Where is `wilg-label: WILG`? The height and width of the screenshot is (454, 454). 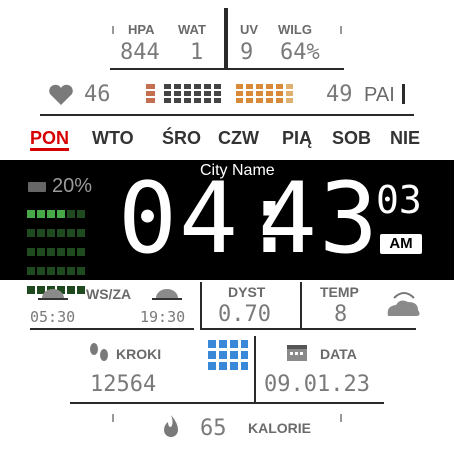 wilg-label: WILG is located at coordinates (295, 29).